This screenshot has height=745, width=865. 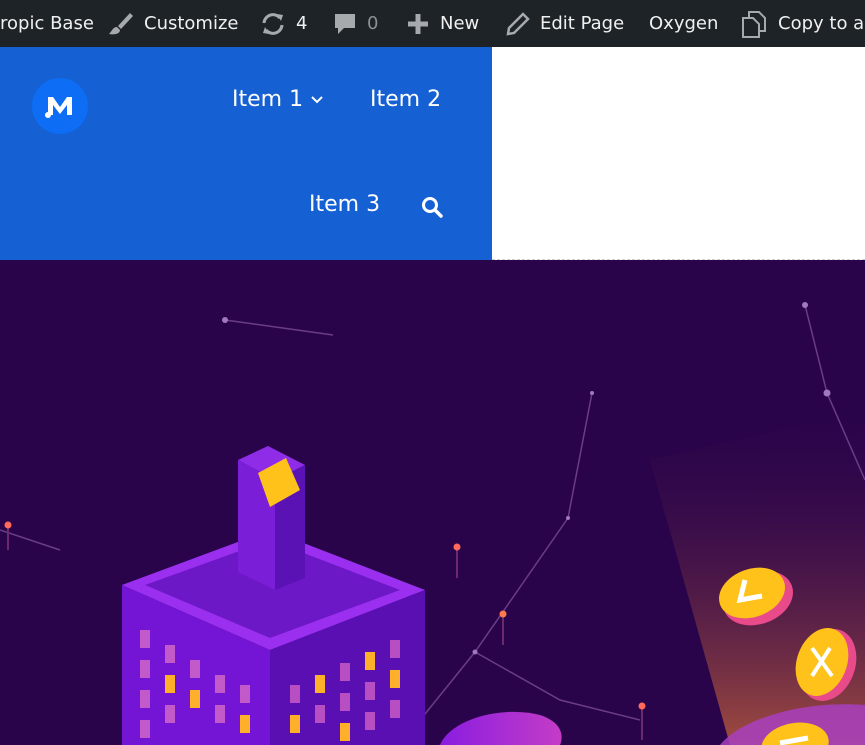 What do you see at coordinates (191, 23) in the screenshot?
I see `customize-label: Customize` at bounding box center [191, 23].